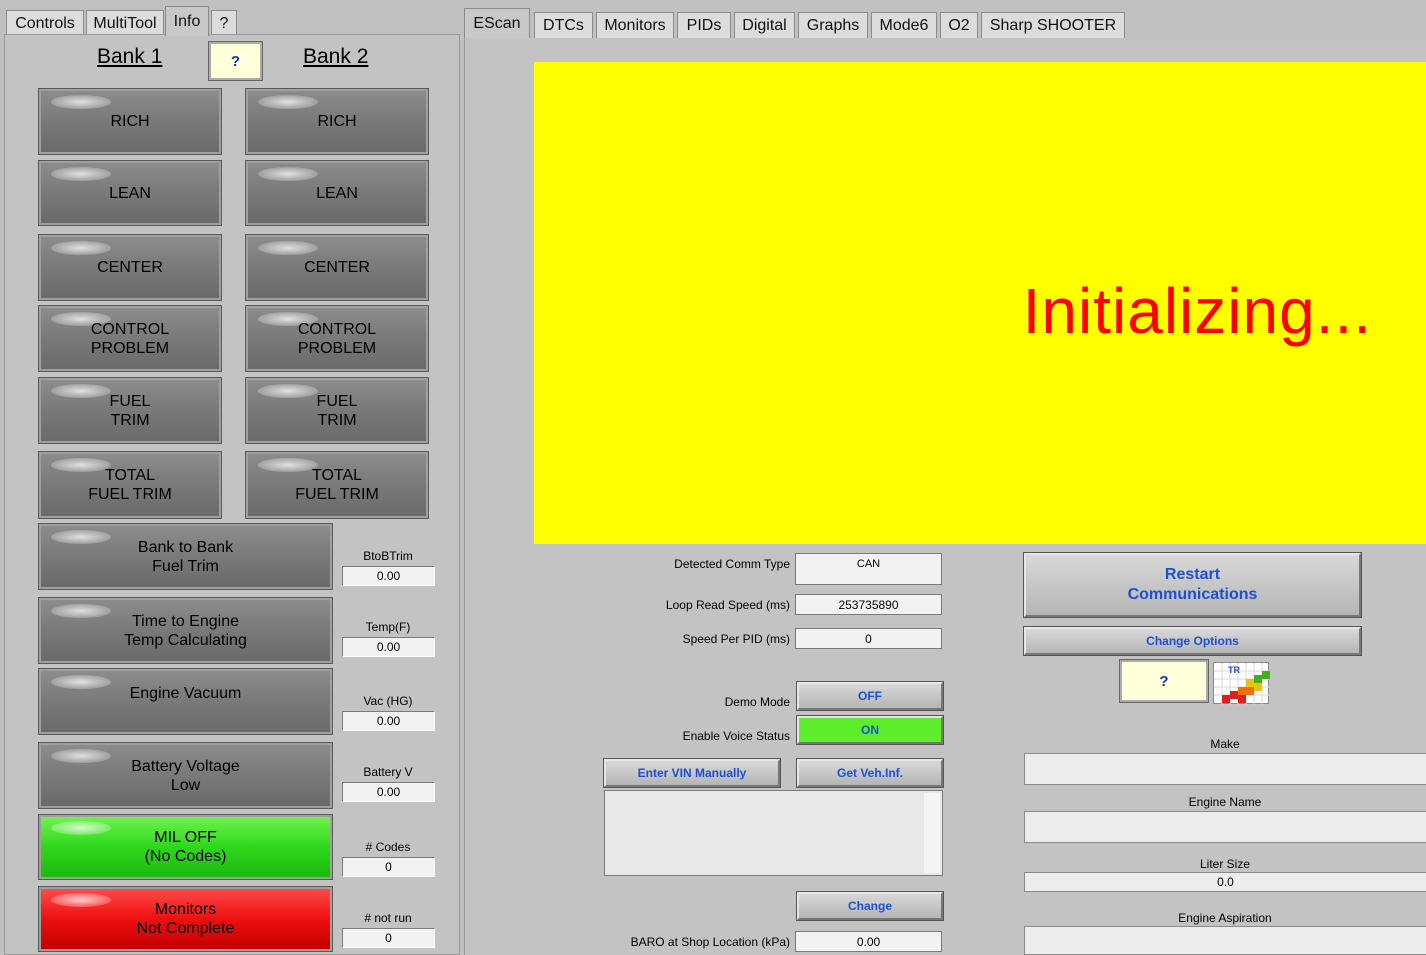 The width and height of the screenshot is (1426, 955). What do you see at coordinates (563, 25) in the screenshot?
I see `tab-dtcs: DTCs` at bounding box center [563, 25].